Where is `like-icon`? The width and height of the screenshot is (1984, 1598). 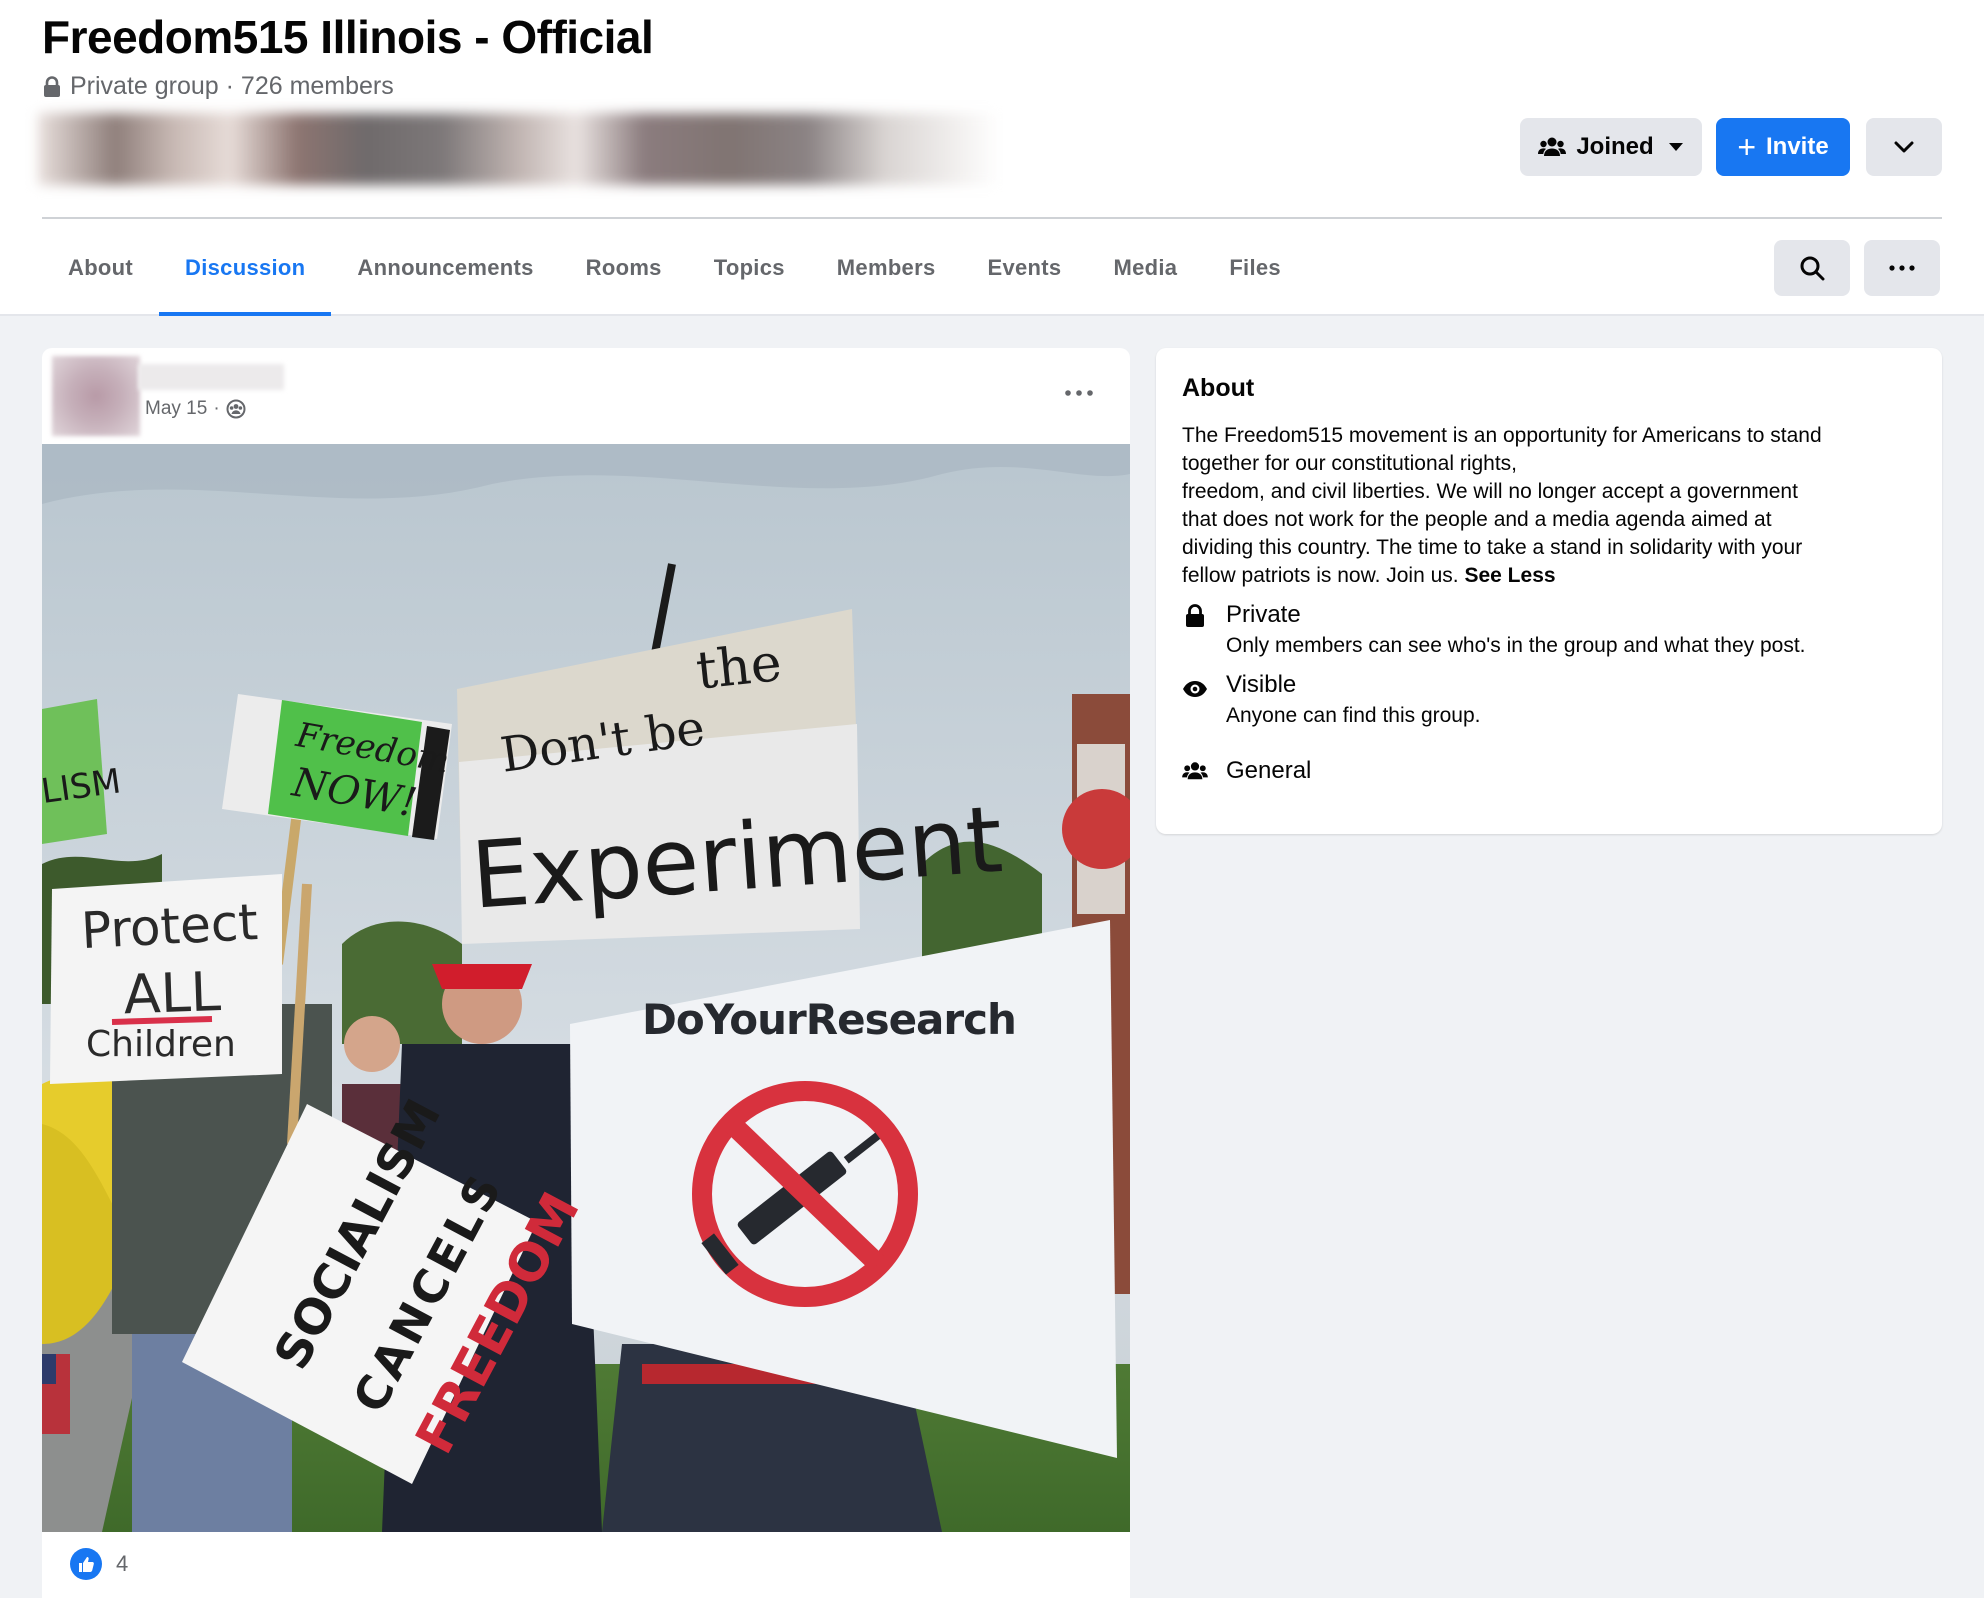 like-icon is located at coordinates (86, 1564).